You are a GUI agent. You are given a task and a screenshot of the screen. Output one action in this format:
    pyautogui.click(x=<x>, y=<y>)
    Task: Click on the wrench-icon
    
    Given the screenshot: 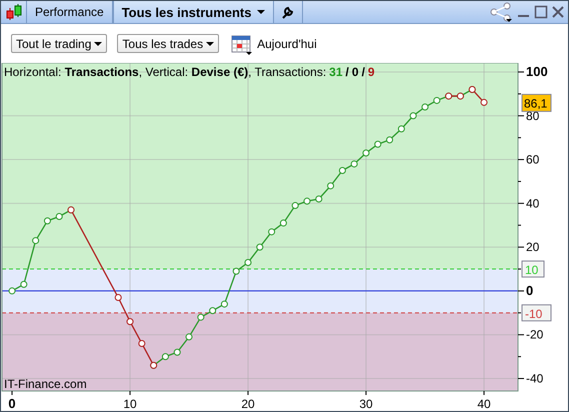 What is the action you would take?
    pyautogui.click(x=288, y=12)
    